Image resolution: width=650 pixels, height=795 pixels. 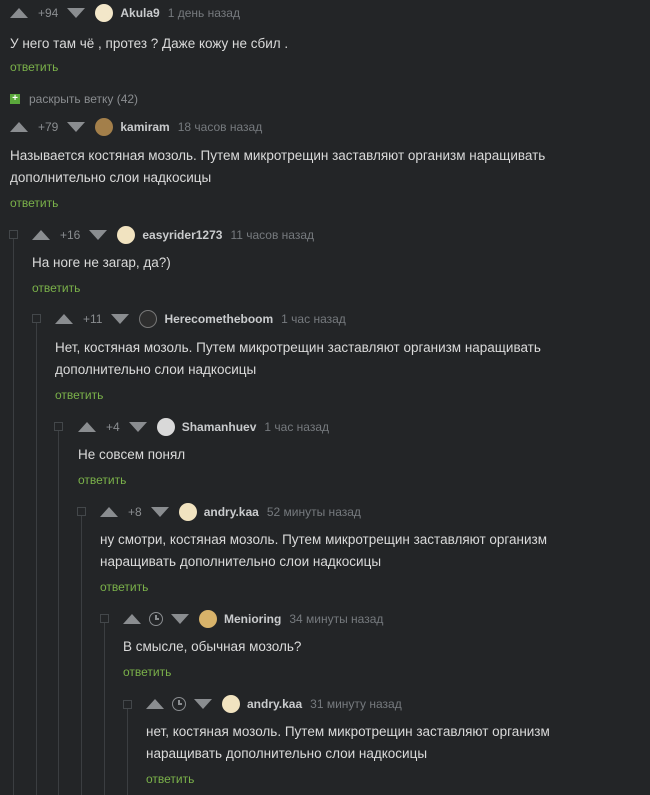 I want to click on comment-text: В смысле, обычная мозоль?, so click(x=212, y=647).